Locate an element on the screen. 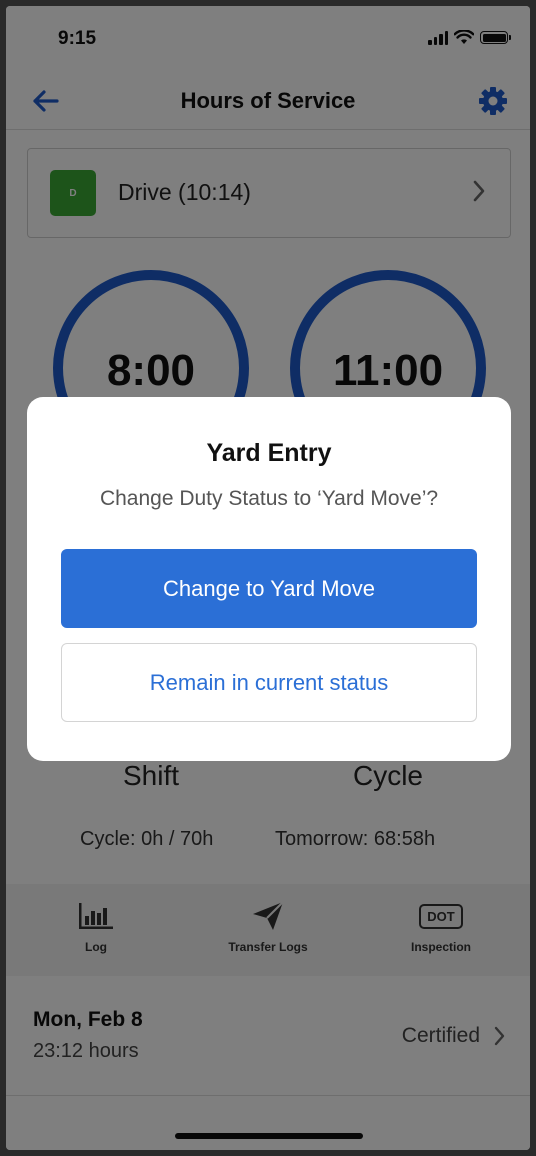 Image resolution: width=536 pixels, height=1156 pixels. dialog-title: Yard Entry is located at coordinates (269, 453).